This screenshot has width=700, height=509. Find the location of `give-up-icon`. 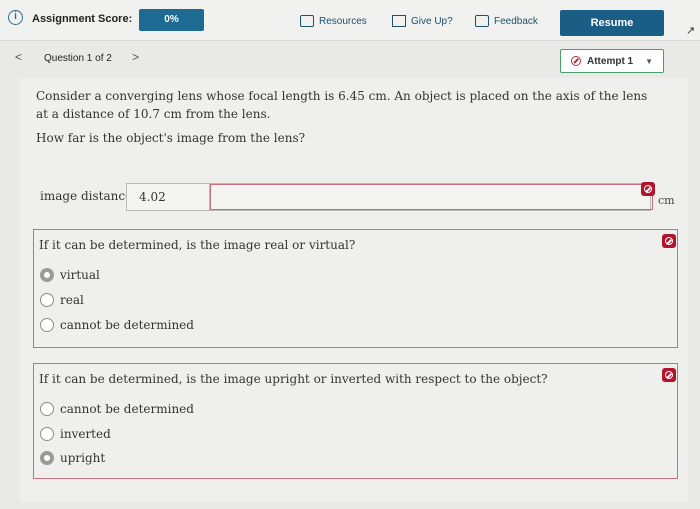

give-up-icon is located at coordinates (399, 21).